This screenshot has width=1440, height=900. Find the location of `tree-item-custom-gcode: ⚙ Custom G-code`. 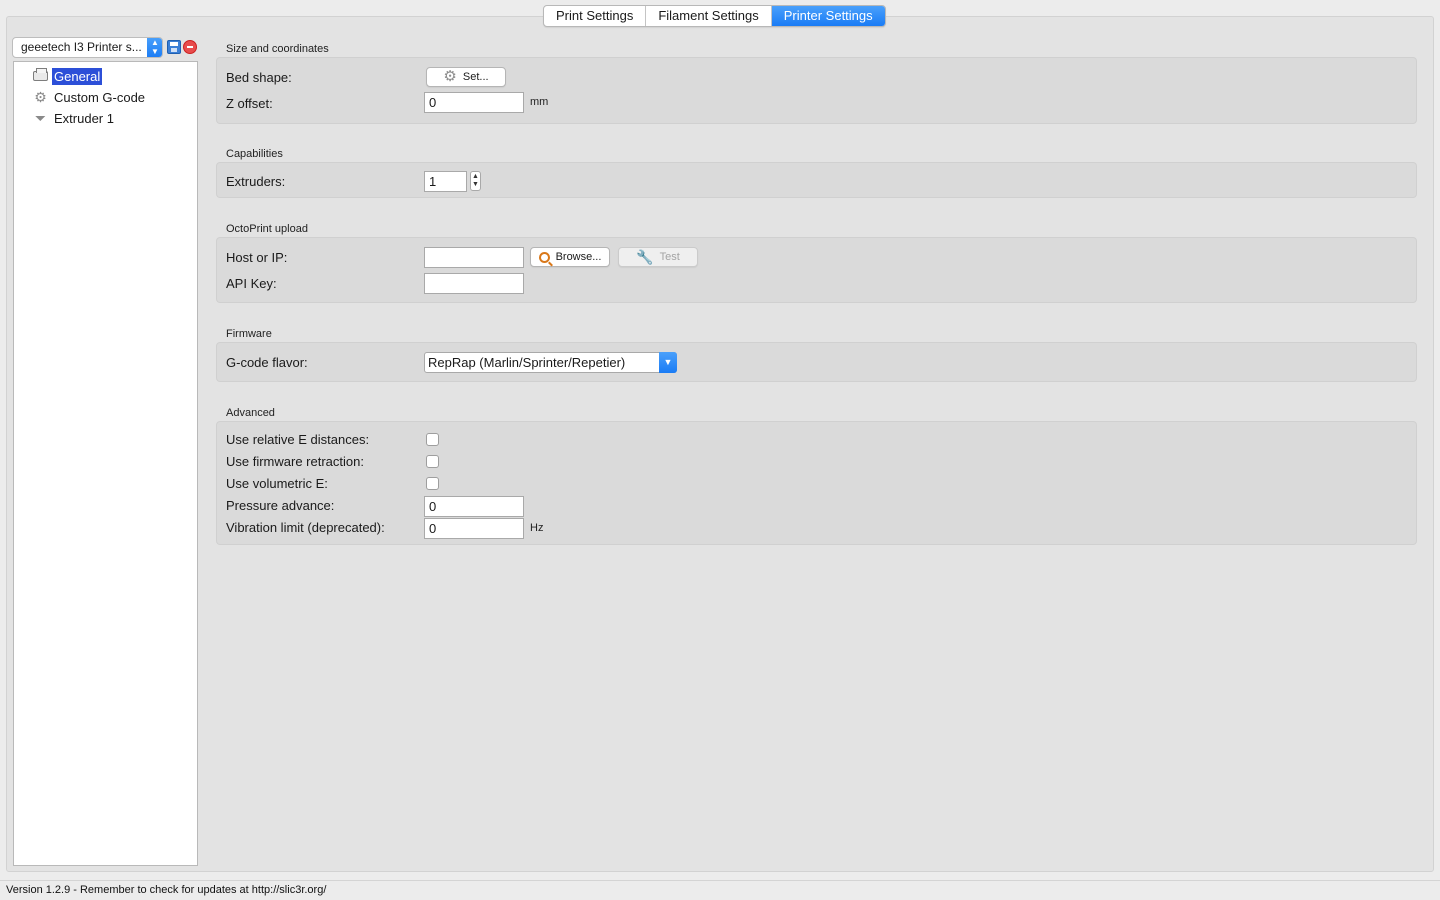

tree-item-custom-gcode: ⚙ Custom G-code is located at coordinates (89, 97).